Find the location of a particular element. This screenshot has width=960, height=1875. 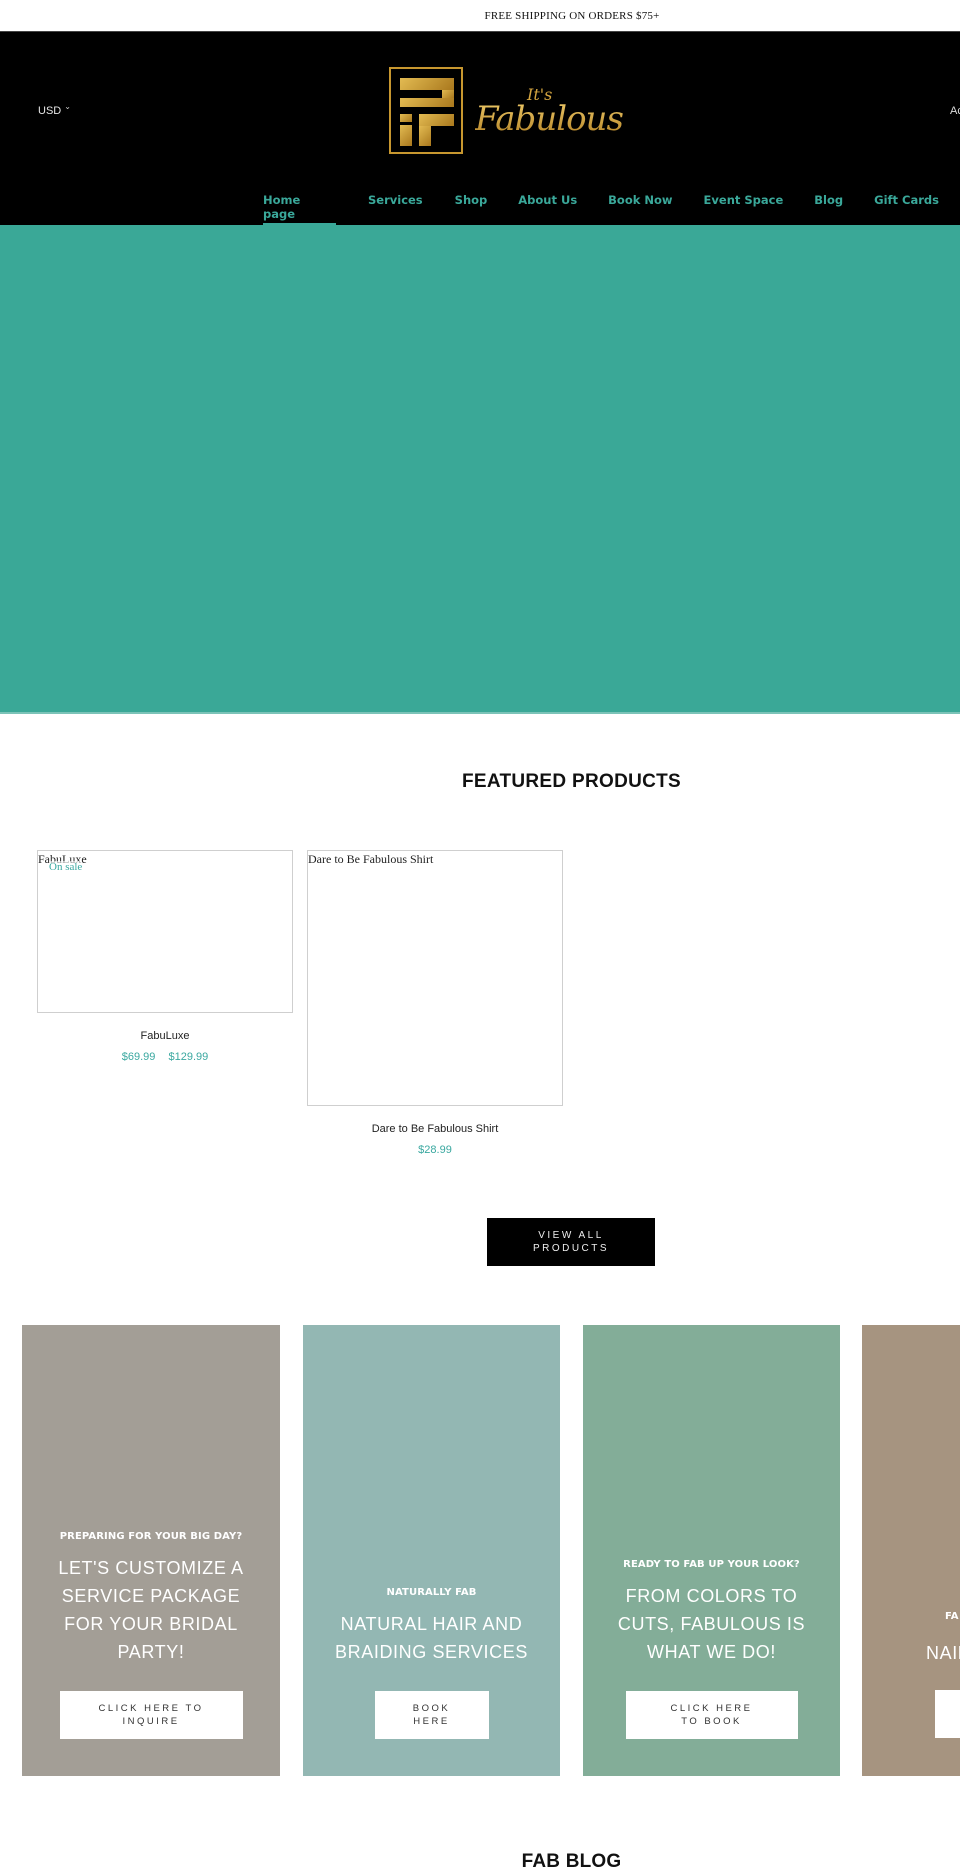

product-prices: $69.99 $129.99 is located at coordinates (165, 1057).